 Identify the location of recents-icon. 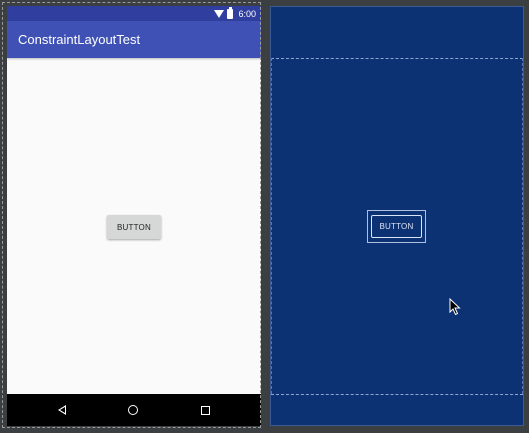
(205, 410).